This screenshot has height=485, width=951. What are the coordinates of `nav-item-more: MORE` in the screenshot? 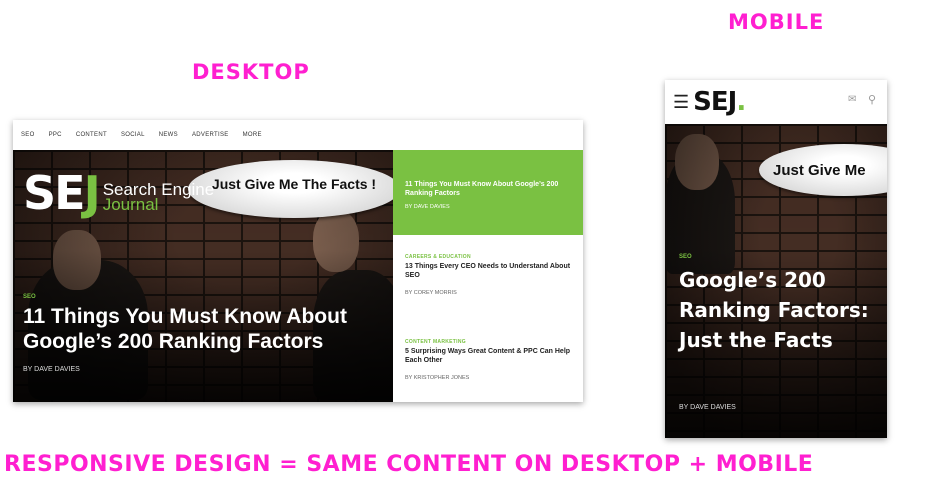 It's located at (252, 135).